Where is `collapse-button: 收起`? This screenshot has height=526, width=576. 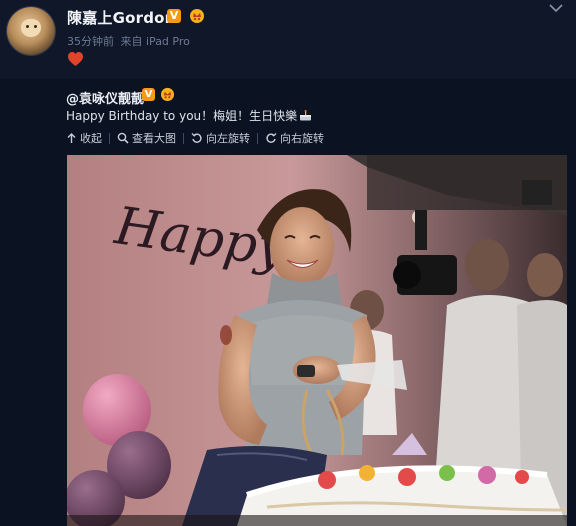 collapse-button: 收起 is located at coordinates (84, 138).